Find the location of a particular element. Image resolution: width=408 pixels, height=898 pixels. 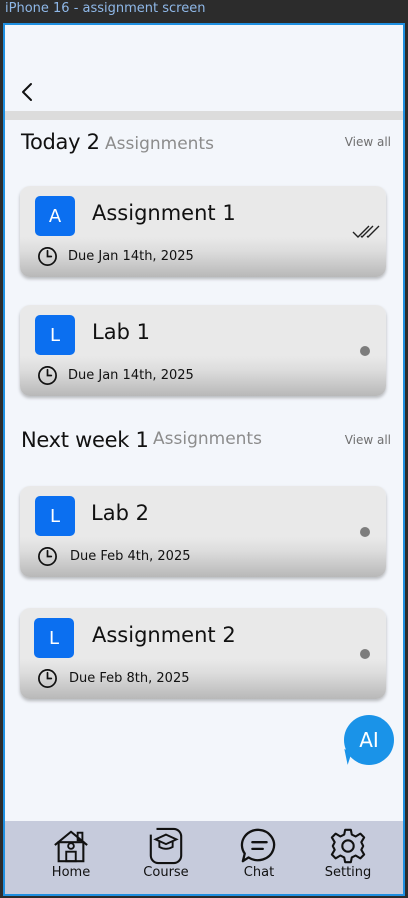

assignment-title: Lab 2 is located at coordinates (120, 513).